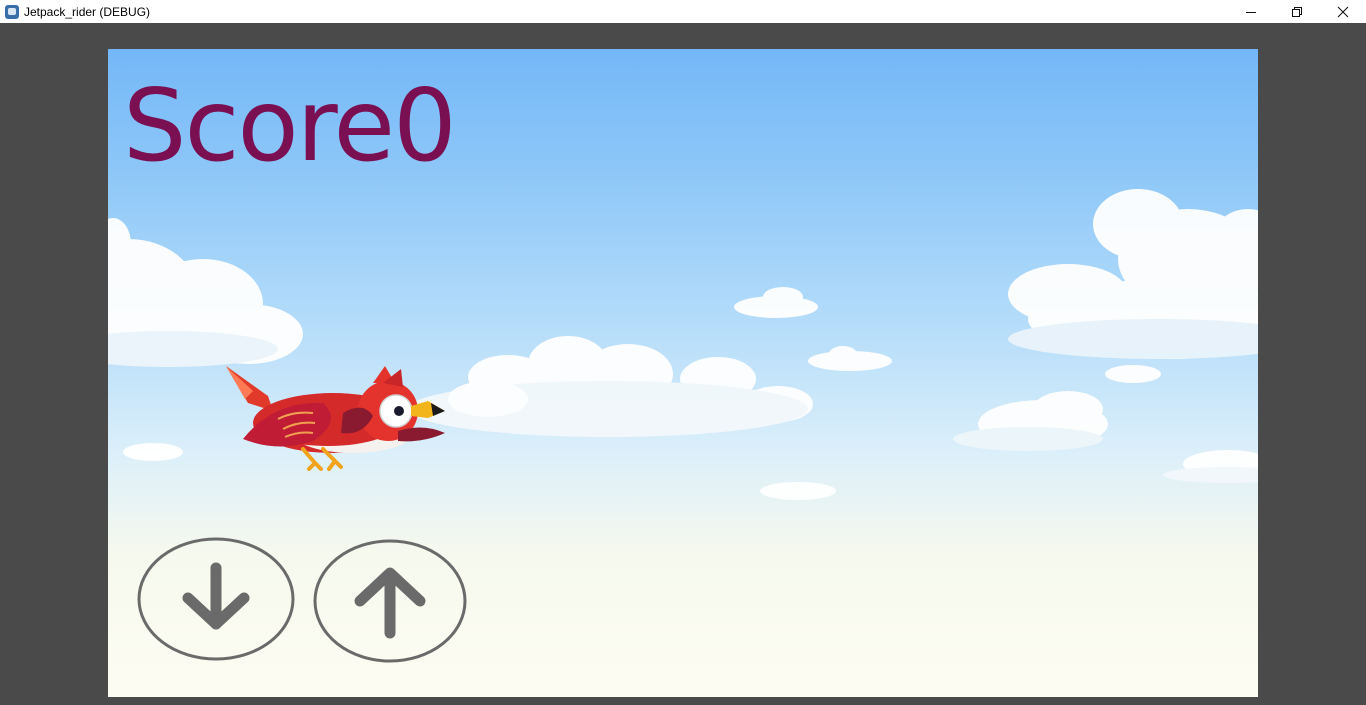 This screenshot has width=1366, height=705. I want to click on move-down-button, so click(216, 599).